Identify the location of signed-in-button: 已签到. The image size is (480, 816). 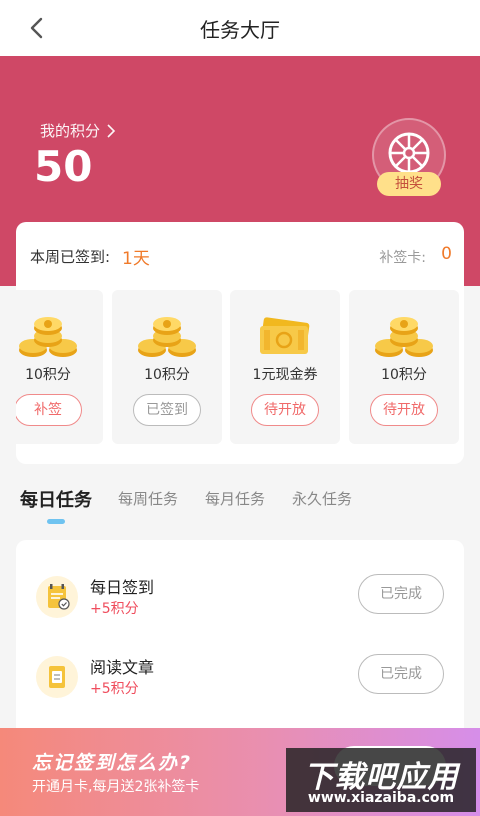
(167, 410).